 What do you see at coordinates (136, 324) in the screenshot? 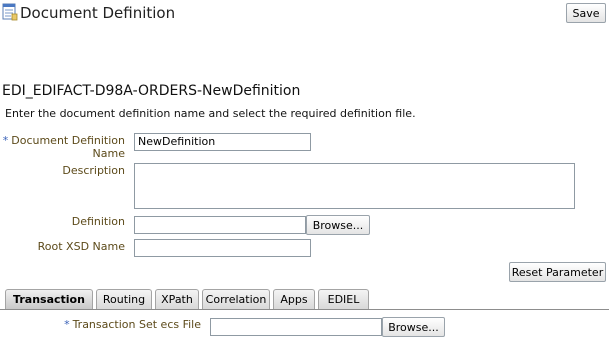
I see `transaction-ecs-label-text: Transaction Set ecs File` at bounding box center [136, 324].